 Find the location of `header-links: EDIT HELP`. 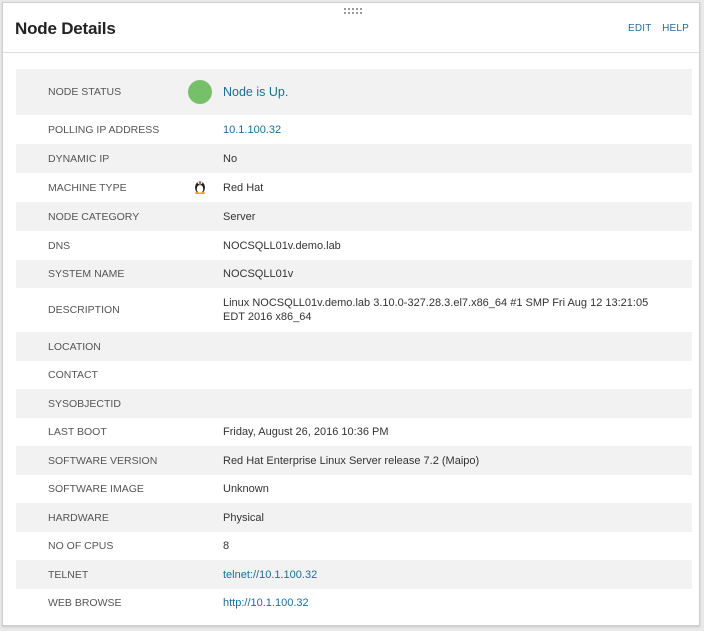

header-links: EDIT HELP is located at coordinates (655, 27).